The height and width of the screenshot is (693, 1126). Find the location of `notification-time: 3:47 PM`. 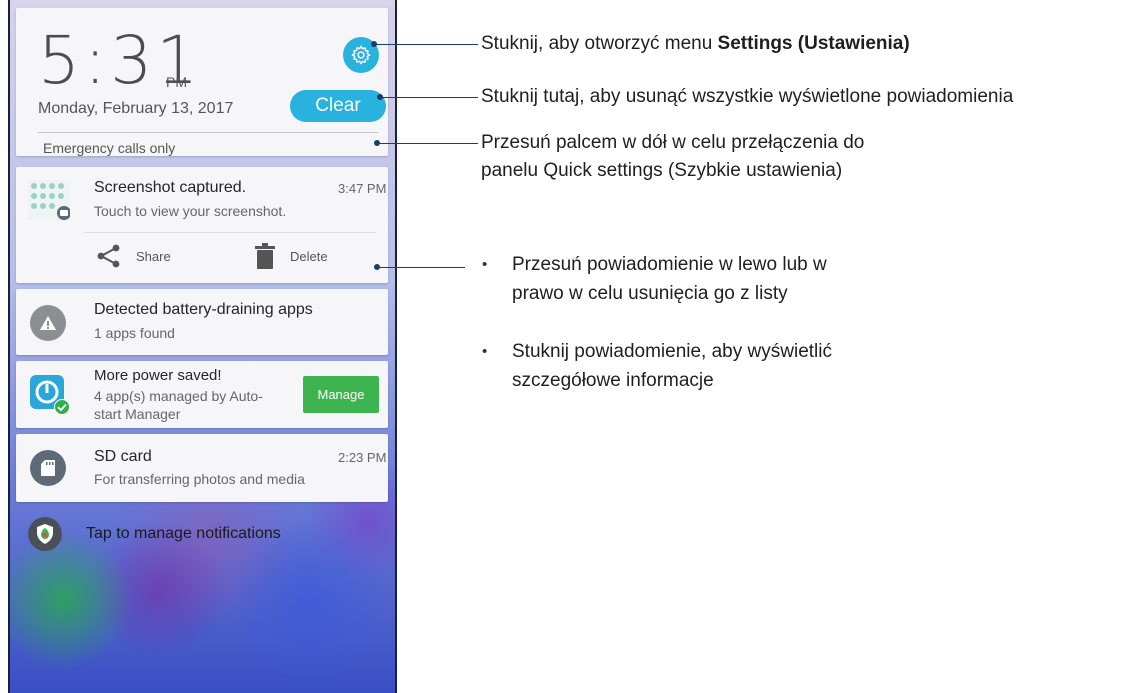

notification-time: 3:47 PM is located at coordinates (362, 188).